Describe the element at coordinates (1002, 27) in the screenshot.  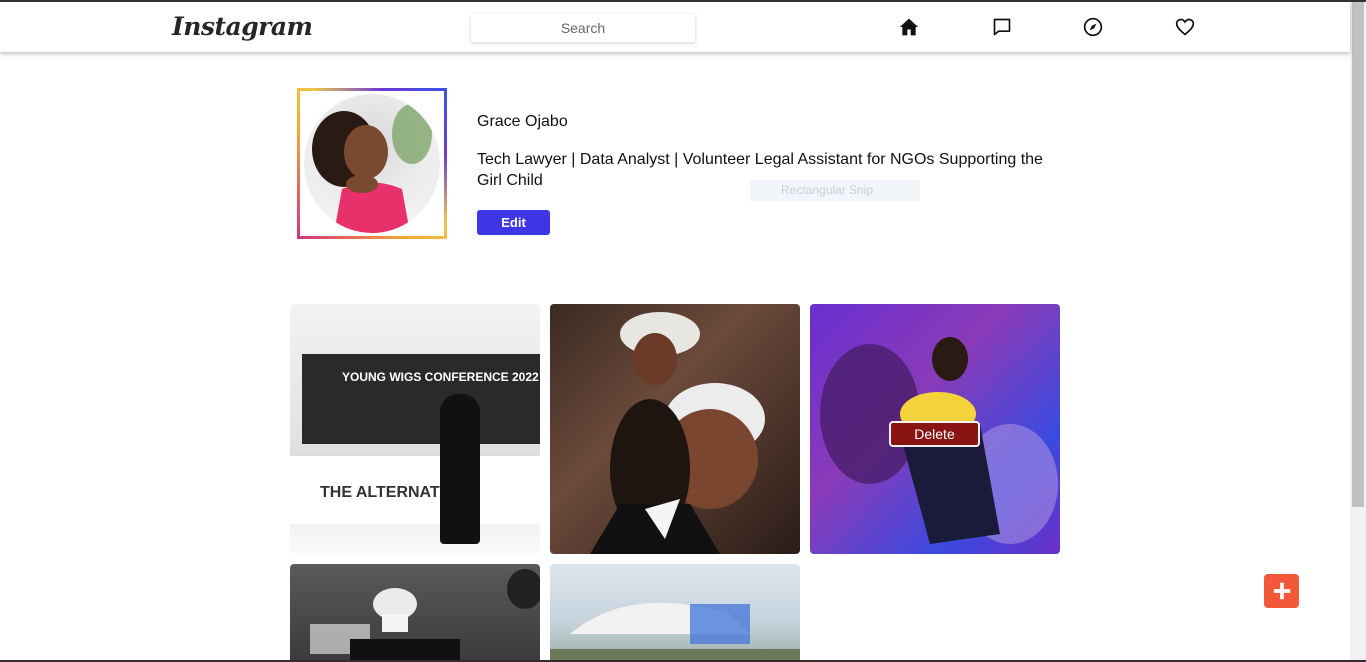
I see `messages-icon` at that location.